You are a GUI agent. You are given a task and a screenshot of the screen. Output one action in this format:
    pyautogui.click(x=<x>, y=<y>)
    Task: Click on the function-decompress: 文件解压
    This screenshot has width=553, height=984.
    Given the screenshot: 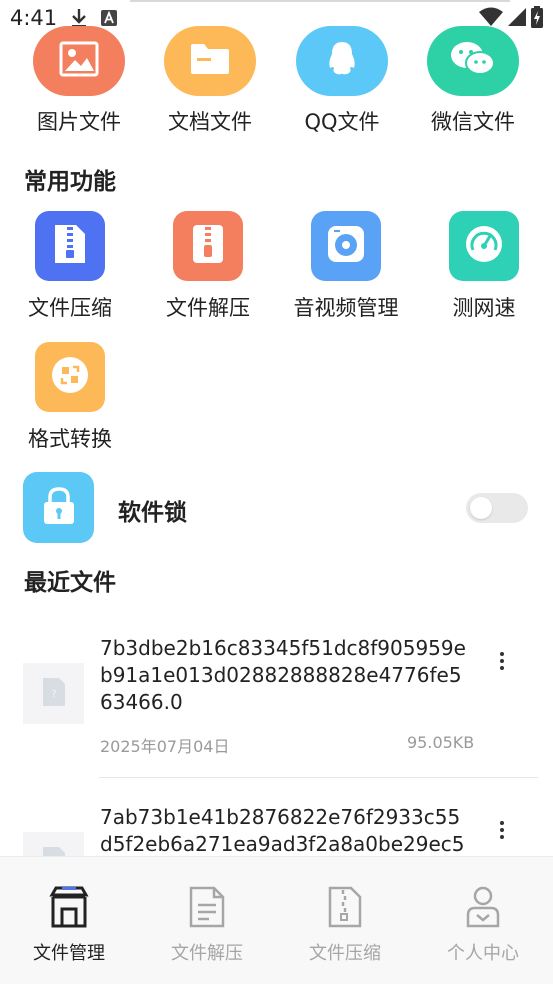 What is the action you would take?
    pyautogui.click(x=208, y=266)
    